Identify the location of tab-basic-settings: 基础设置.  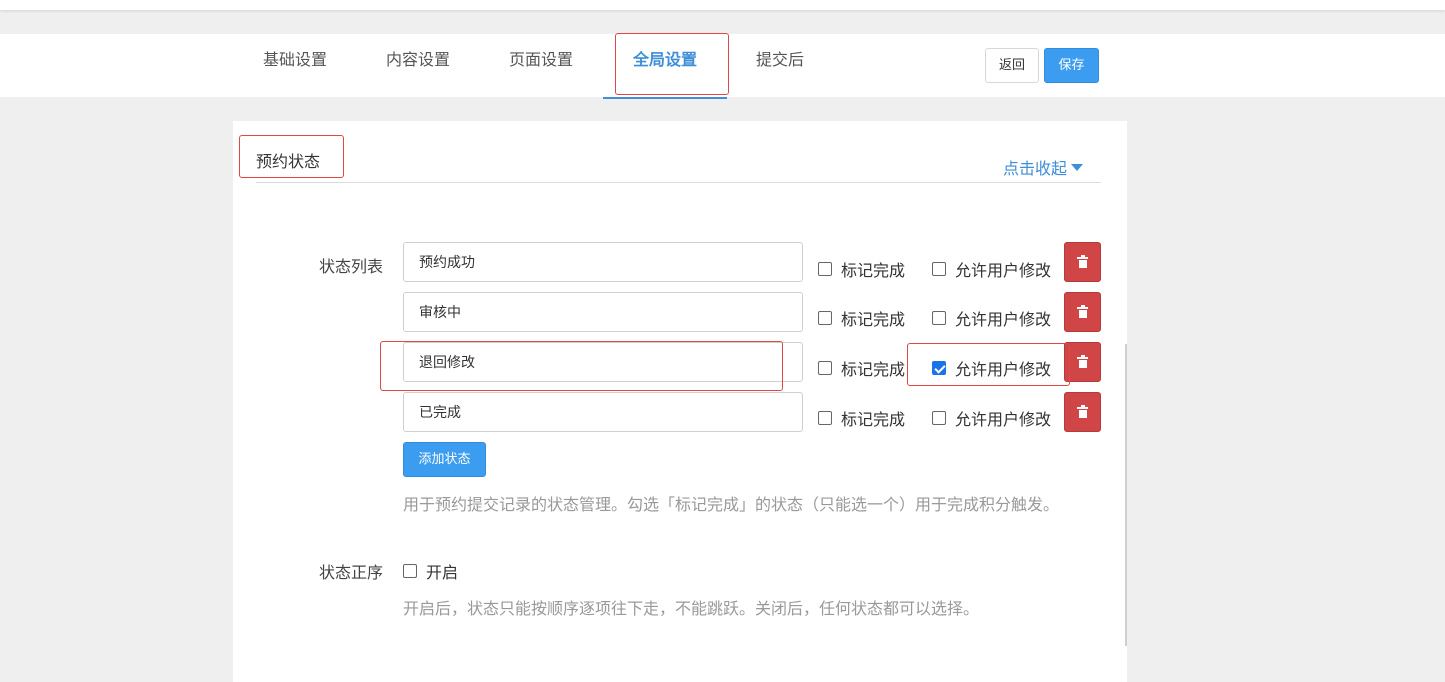
(295, 65).